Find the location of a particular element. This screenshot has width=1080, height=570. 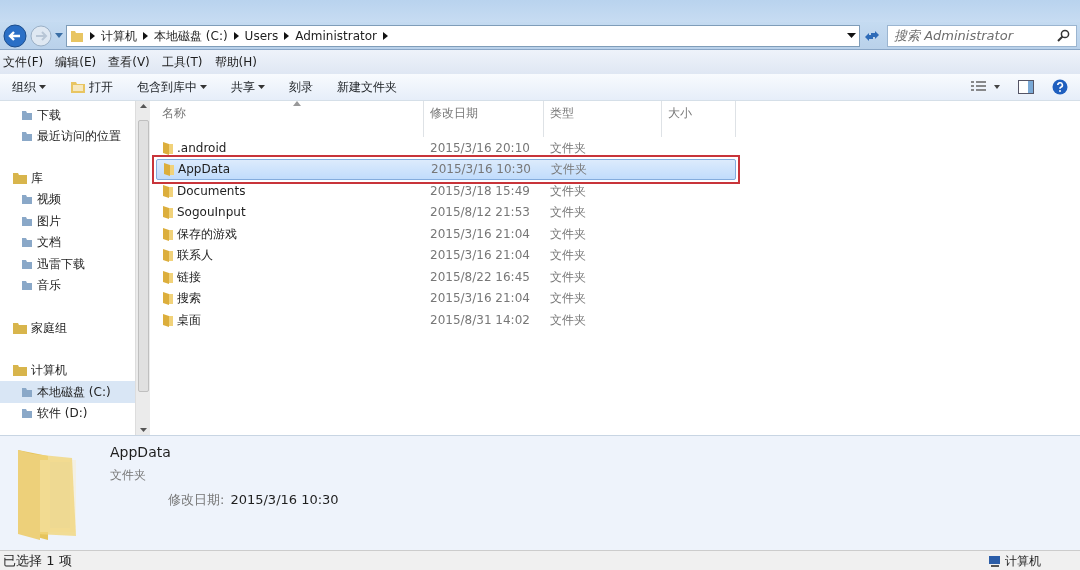

file-name: 搜索 is located at coordinates (189, 299).